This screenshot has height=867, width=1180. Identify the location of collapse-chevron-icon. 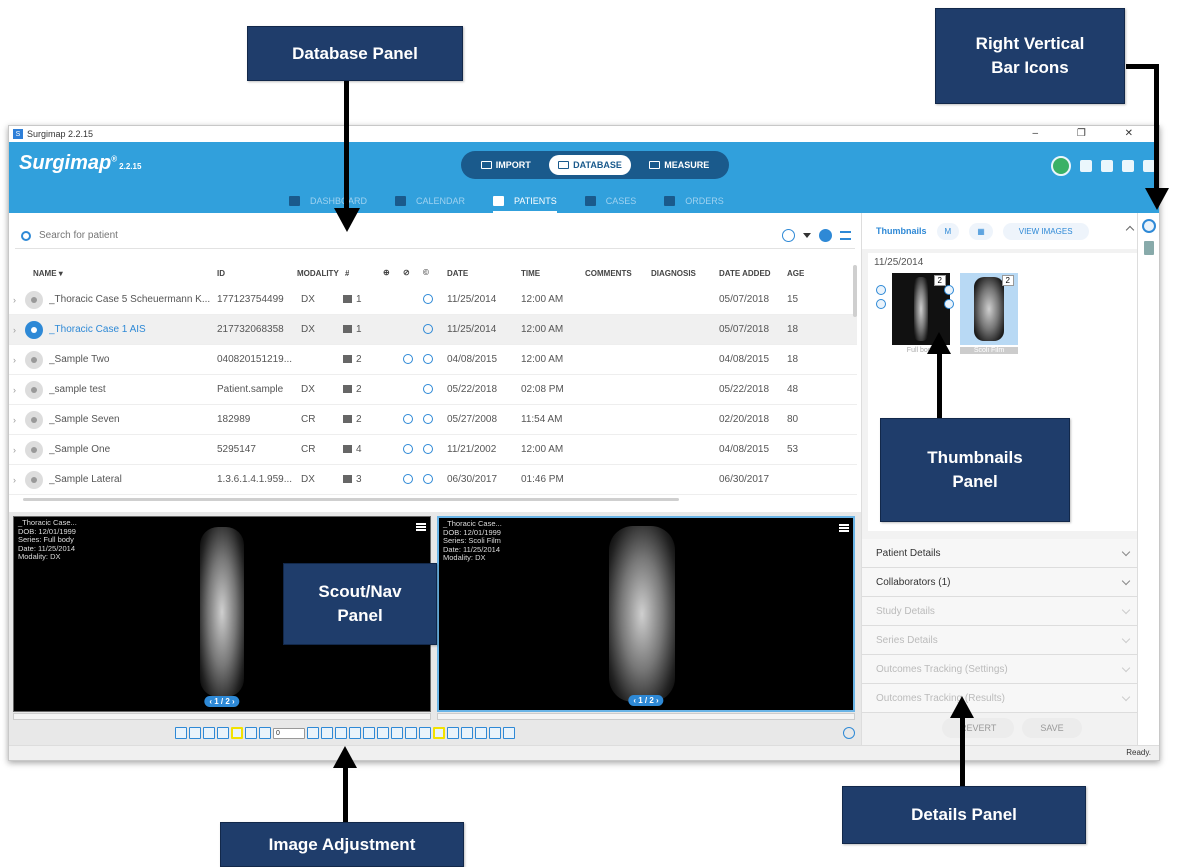
(1130, 230).